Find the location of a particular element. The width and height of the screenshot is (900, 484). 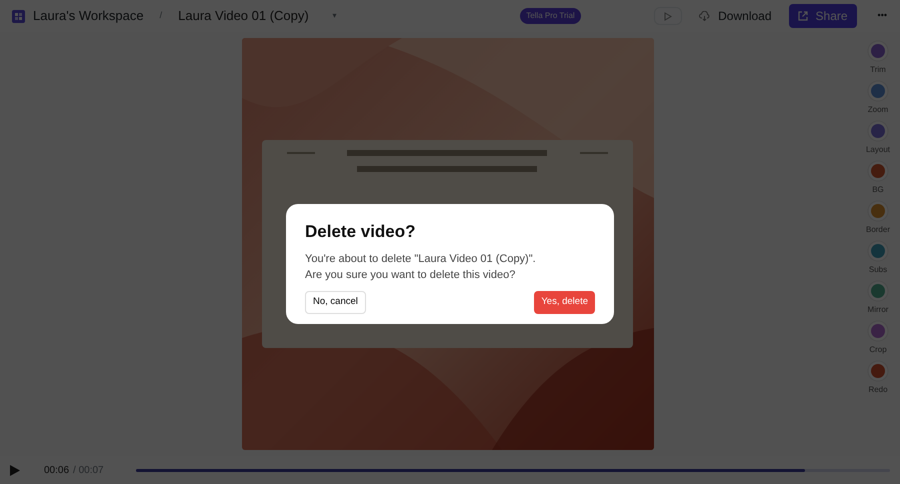

share-icon is located at coordinates (803, 16).